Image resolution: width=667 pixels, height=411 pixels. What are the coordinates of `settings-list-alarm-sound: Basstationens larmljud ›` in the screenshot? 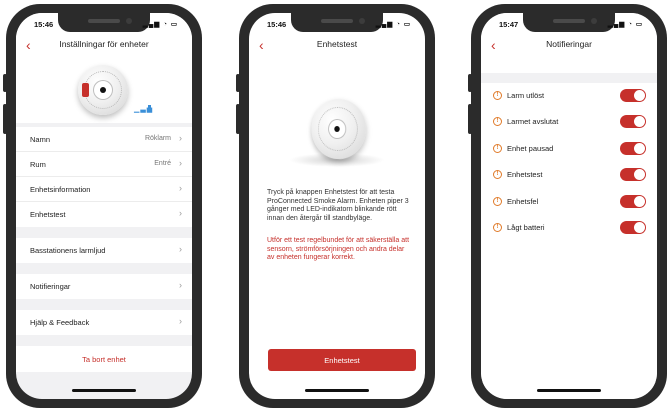 It's located at (104, 250).